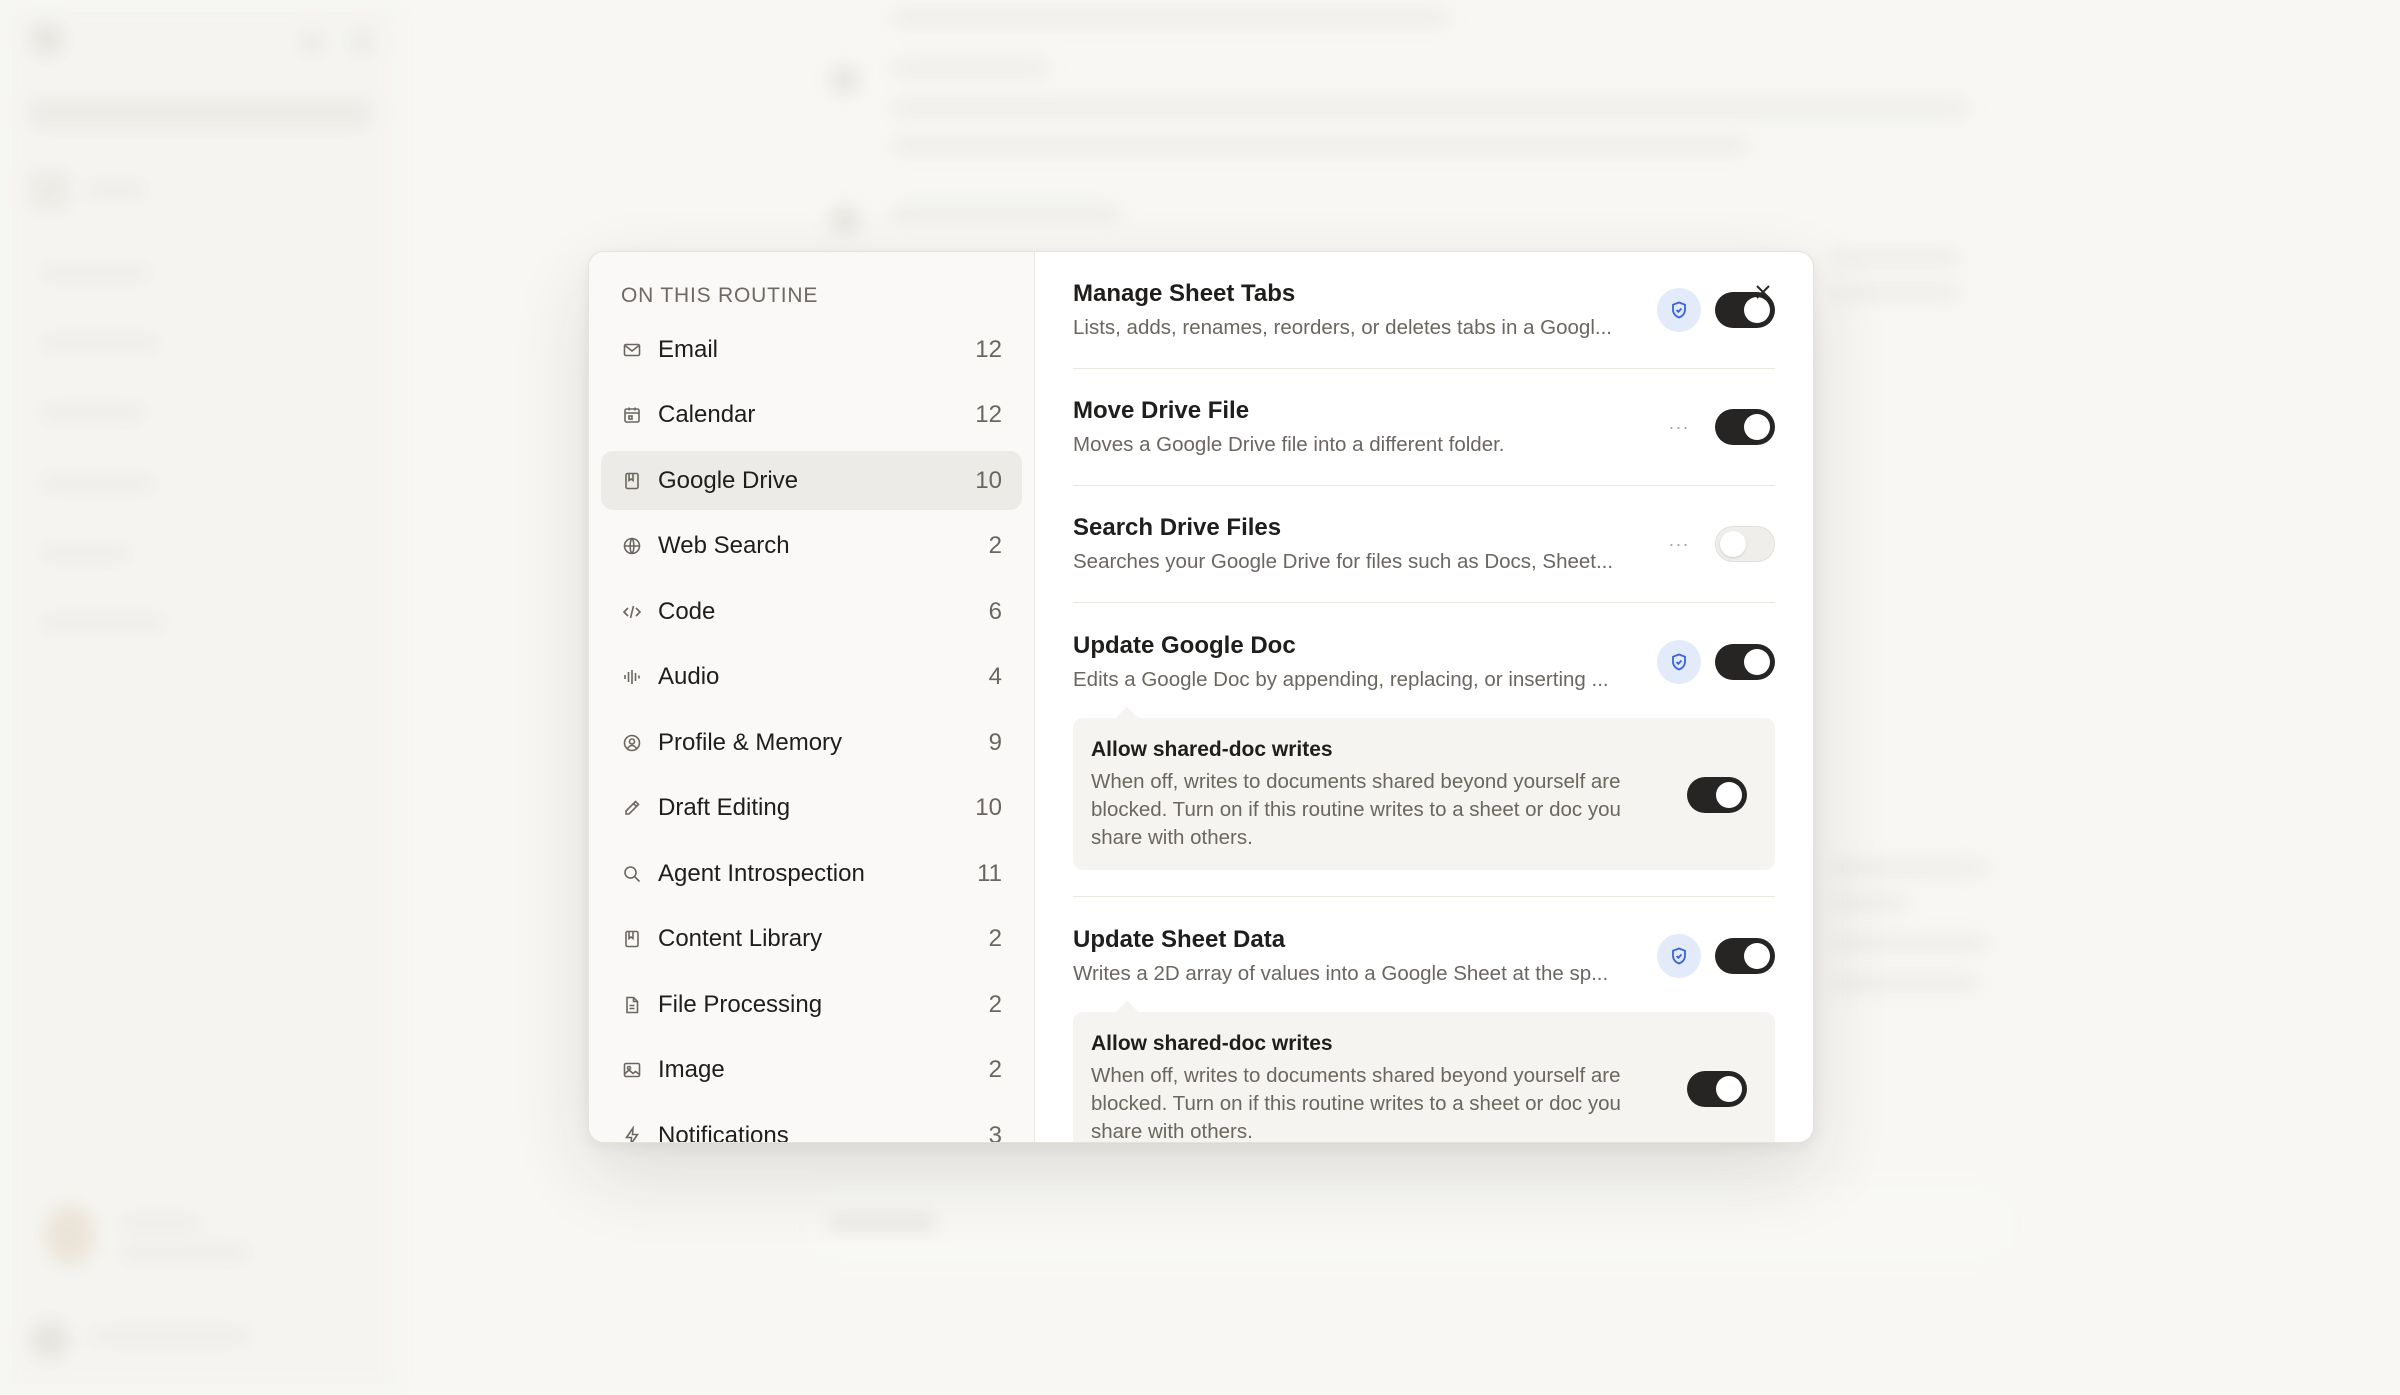 This screenshot has height=1395, width=2400. I want to click on file-icon, so click(632, 1005).